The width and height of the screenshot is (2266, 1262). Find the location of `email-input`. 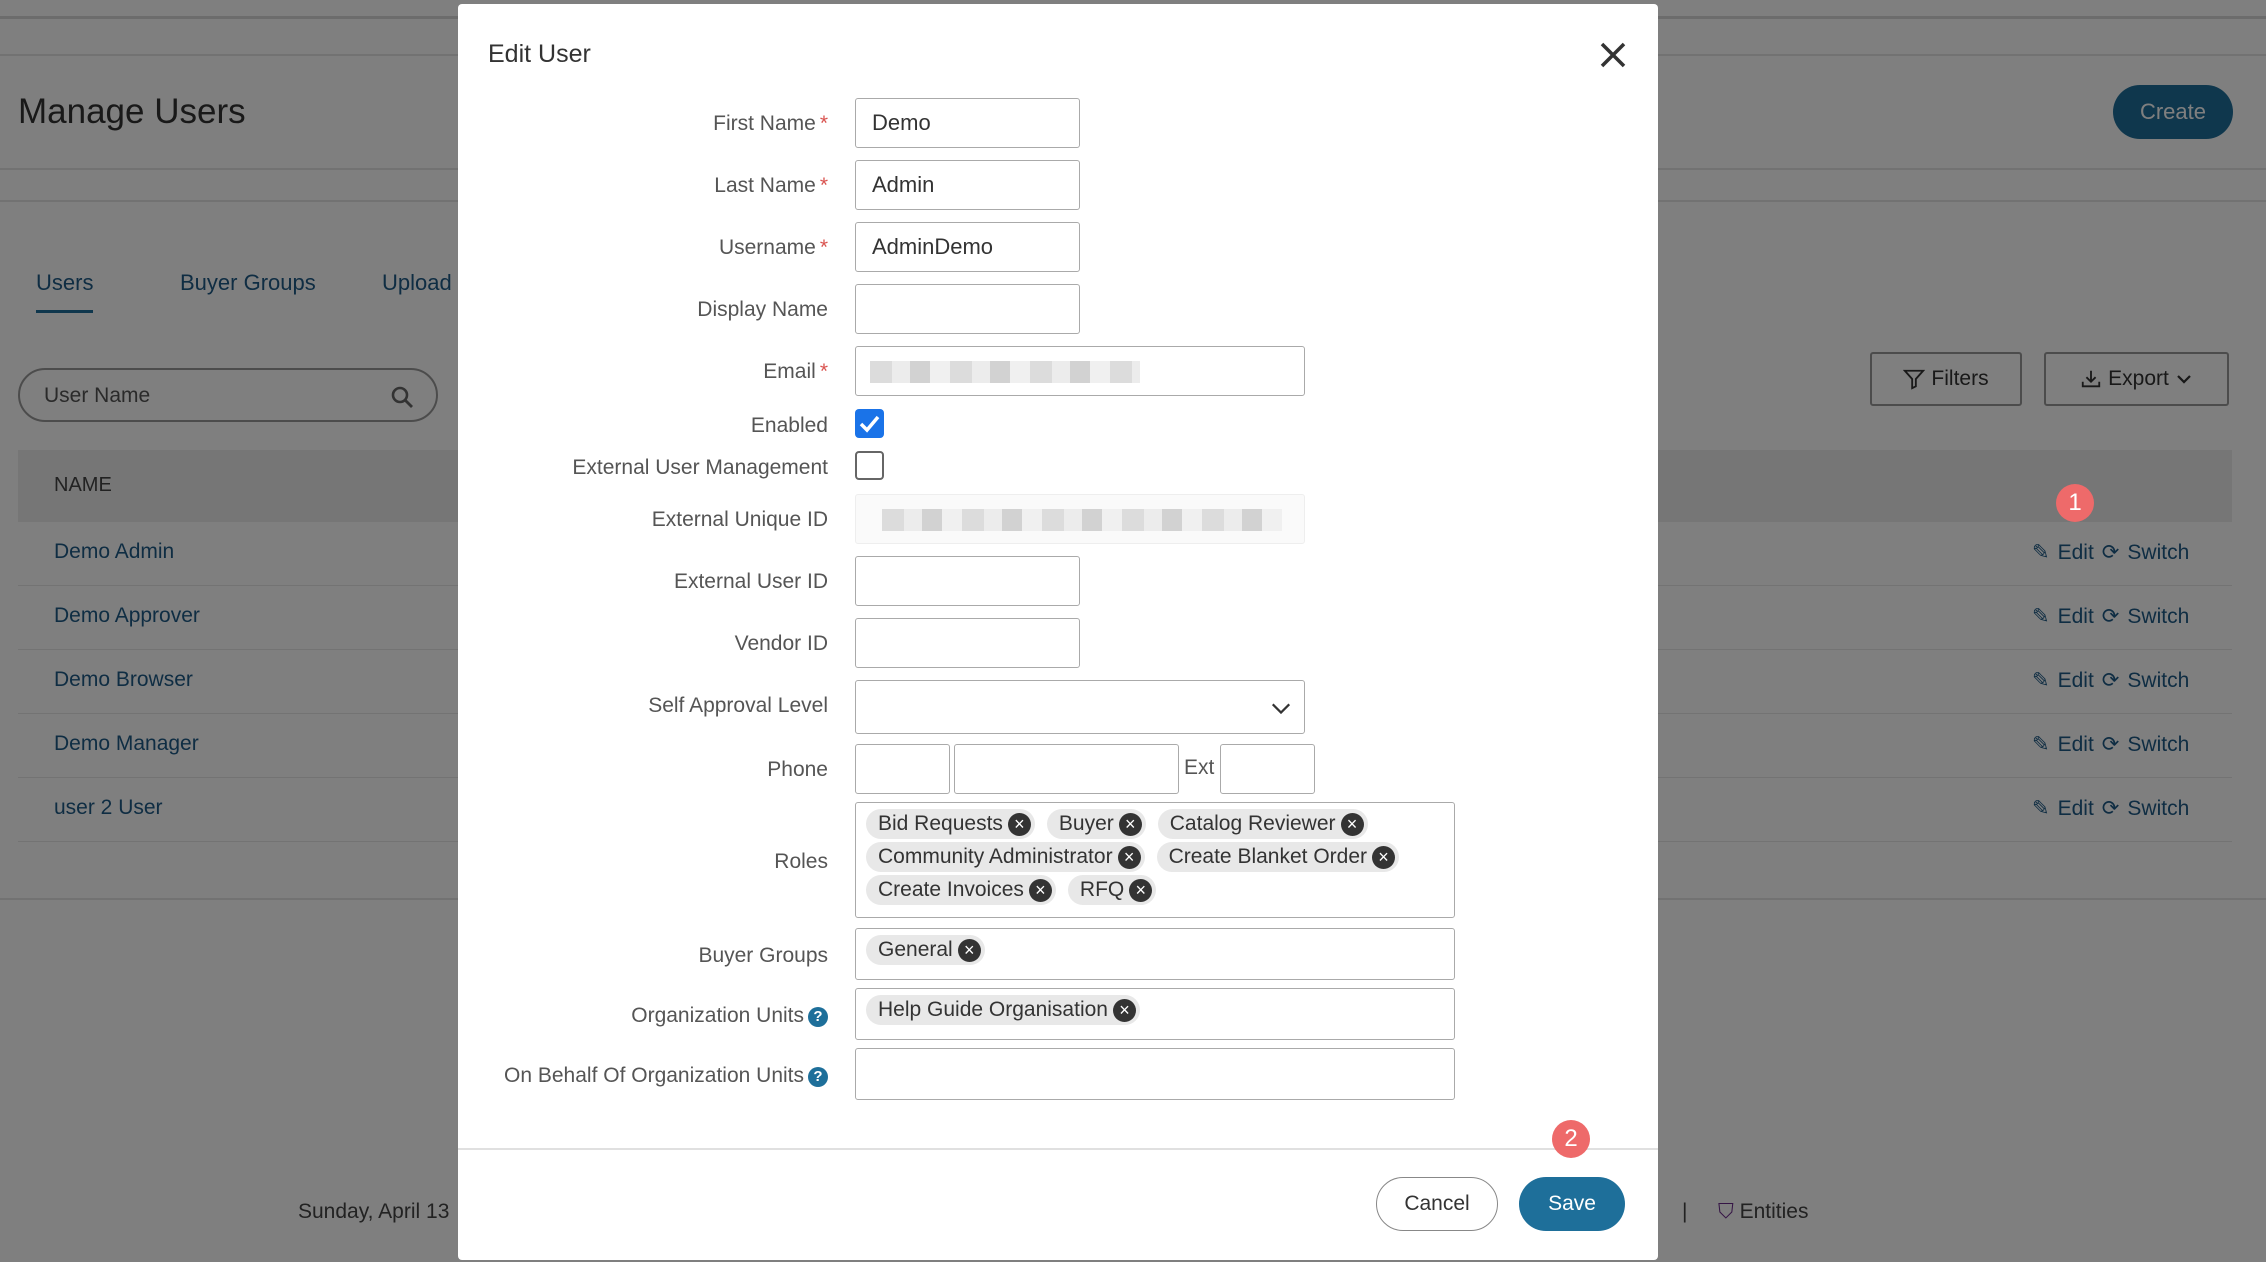

email-input is located at coordinates (1080, 371).